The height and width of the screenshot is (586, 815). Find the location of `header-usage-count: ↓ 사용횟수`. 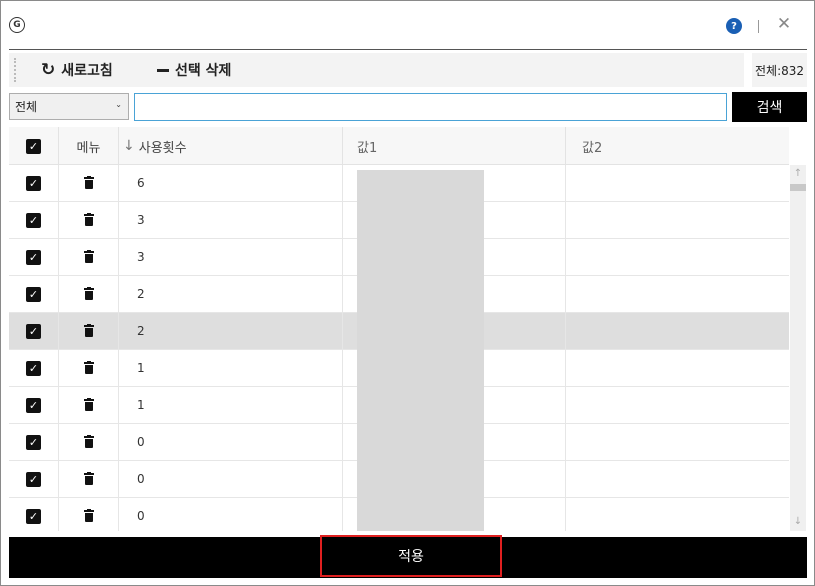

header-usage-count: ↓ 사용횟수 is located at coordinates (231, 146).